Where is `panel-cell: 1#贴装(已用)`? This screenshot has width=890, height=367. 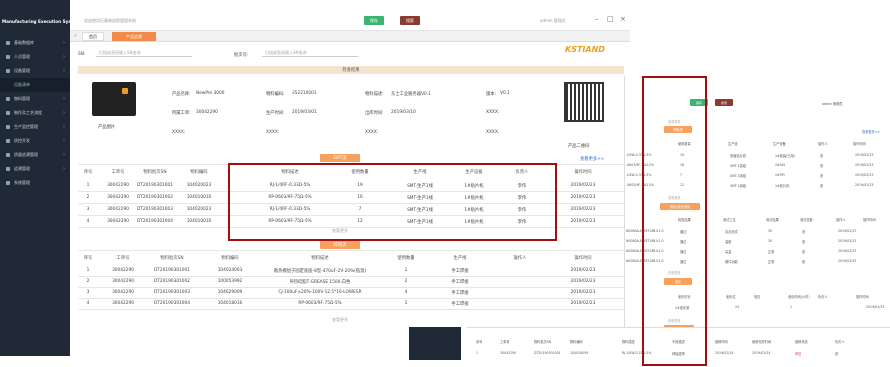
panel-cell: 1#贴装(已用) is located at coordinates (785, 156).